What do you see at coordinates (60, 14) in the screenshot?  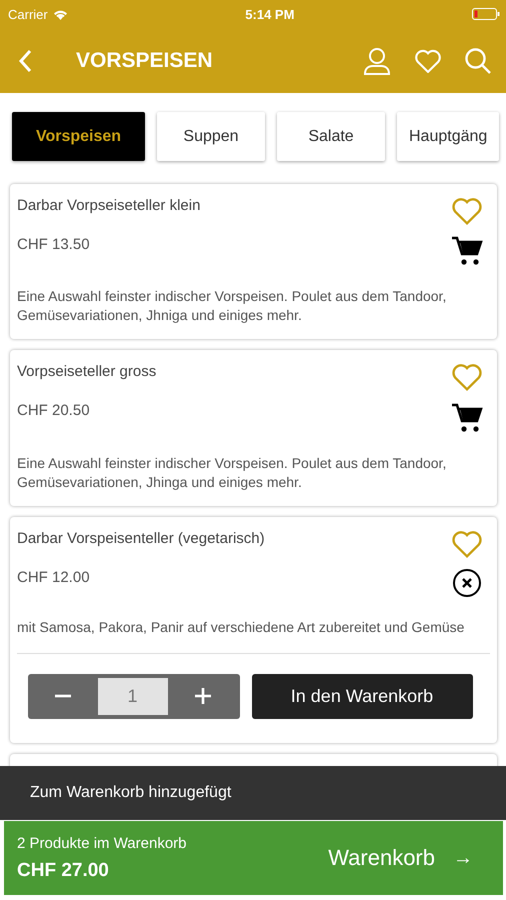 I see `wifi-icon` at bounding box center [60, 14].